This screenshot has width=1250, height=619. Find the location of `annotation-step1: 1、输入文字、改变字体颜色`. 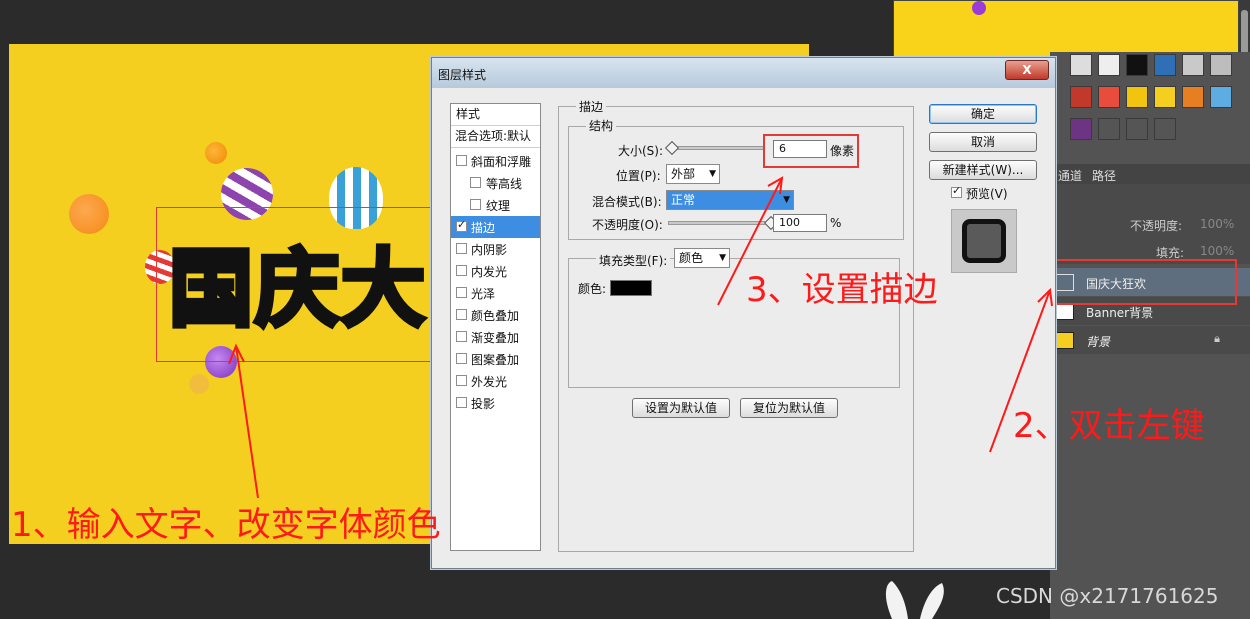

annotation-step1: 1、输入文字、改变字体颜色 is located at coordinates (226, 525).